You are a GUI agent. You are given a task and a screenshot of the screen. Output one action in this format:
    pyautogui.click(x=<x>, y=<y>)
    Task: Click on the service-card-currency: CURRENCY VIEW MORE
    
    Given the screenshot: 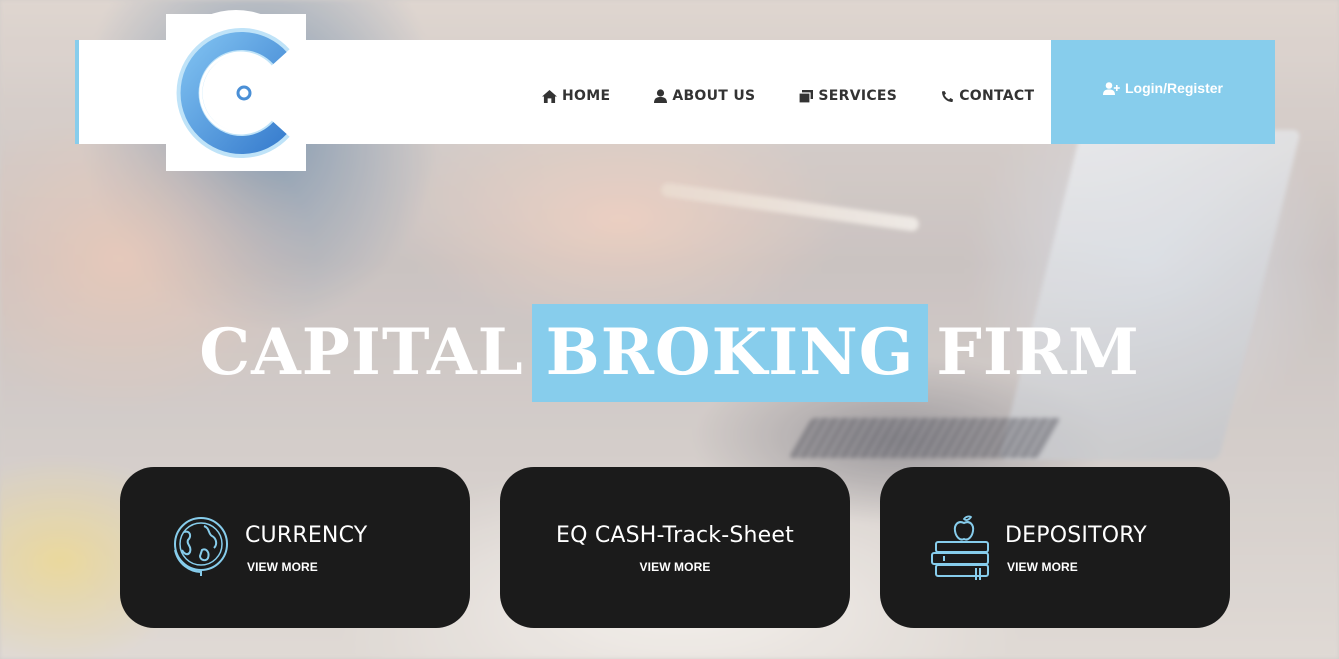 What is the action you would take?
    pyautogui.click(x=295, y=547)
    